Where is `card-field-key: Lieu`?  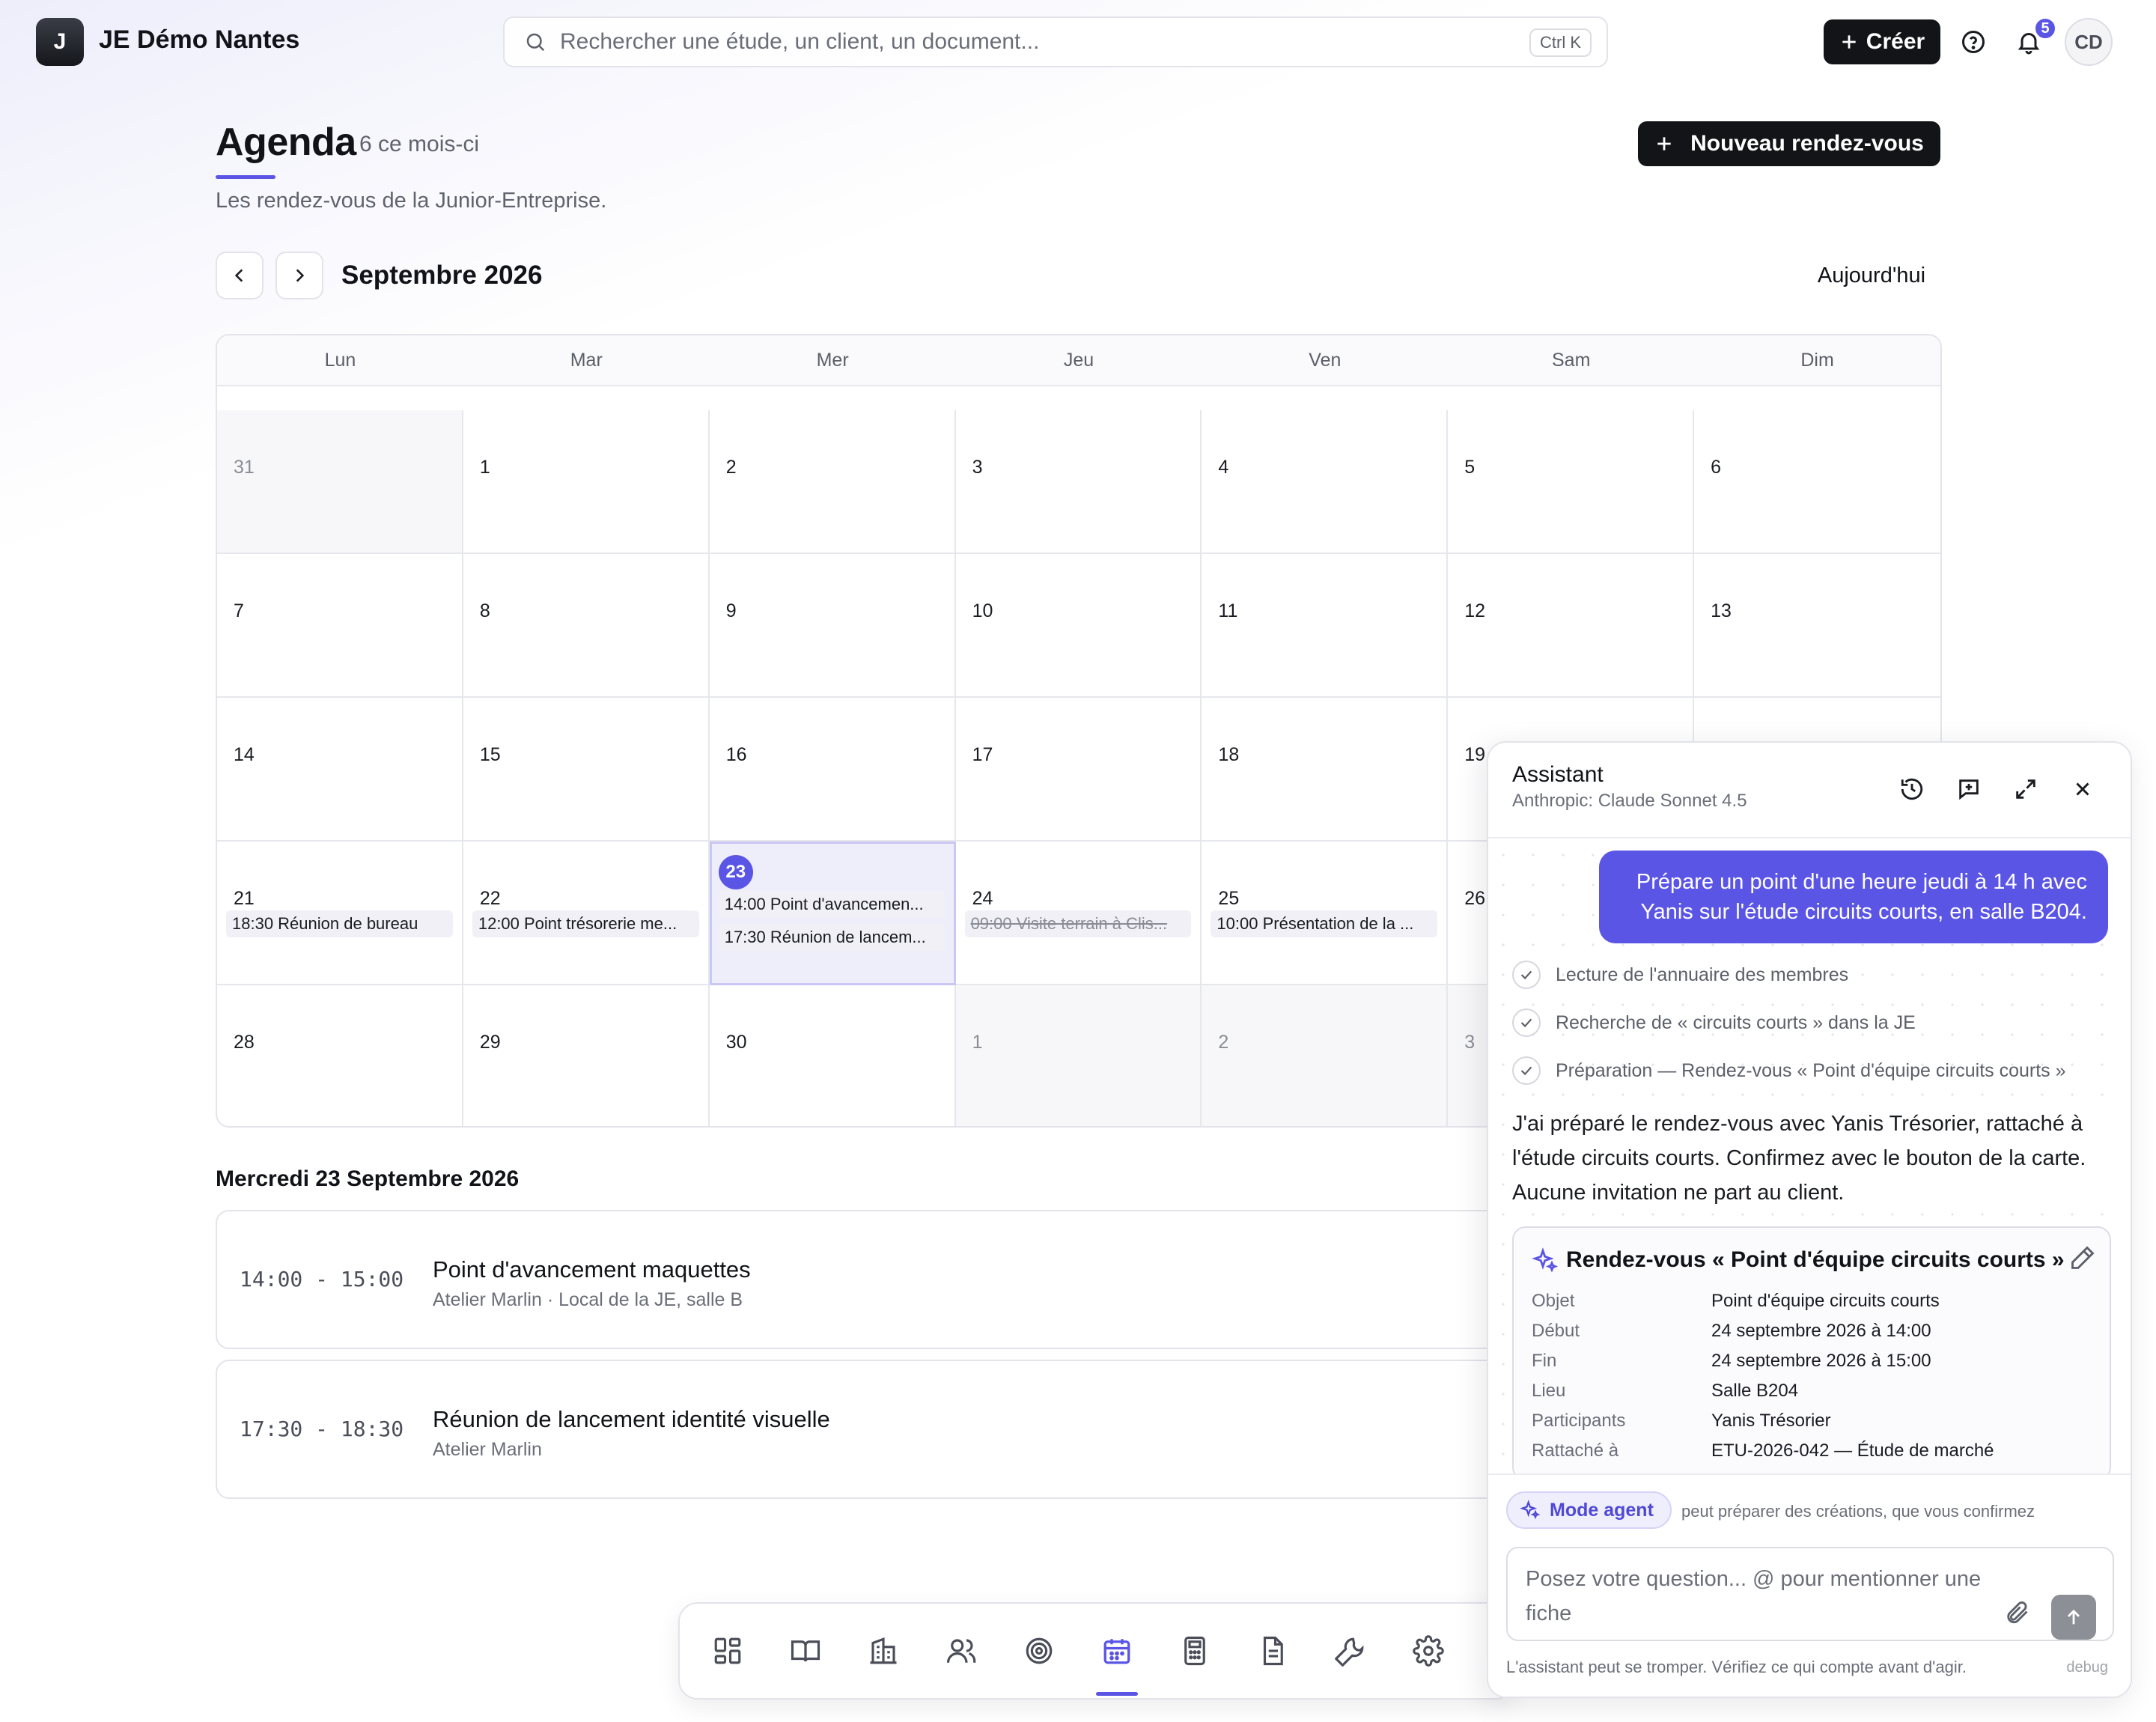
card-field-key: Lieu is located at coordinates (1549, 1391).